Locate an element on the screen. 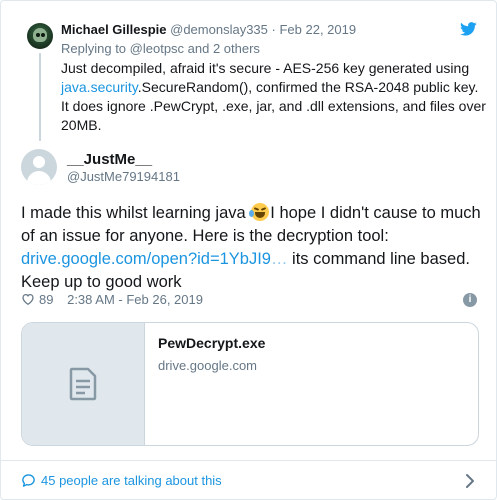 This screenshot has width=497, height=500. replying-to: Replying to @leotpsc and 2 others is located at coordinates (160, 49).